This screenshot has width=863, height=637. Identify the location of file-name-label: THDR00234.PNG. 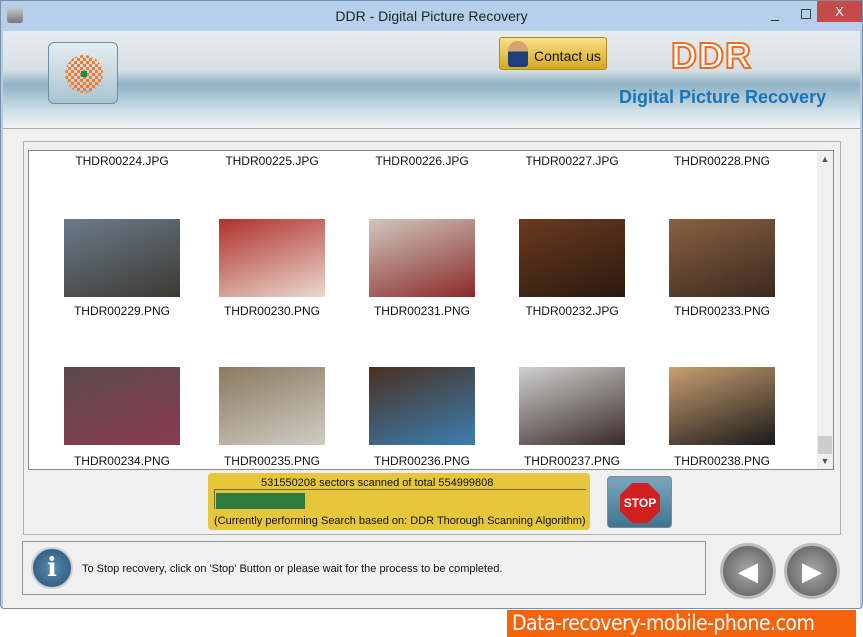
(122, 461).